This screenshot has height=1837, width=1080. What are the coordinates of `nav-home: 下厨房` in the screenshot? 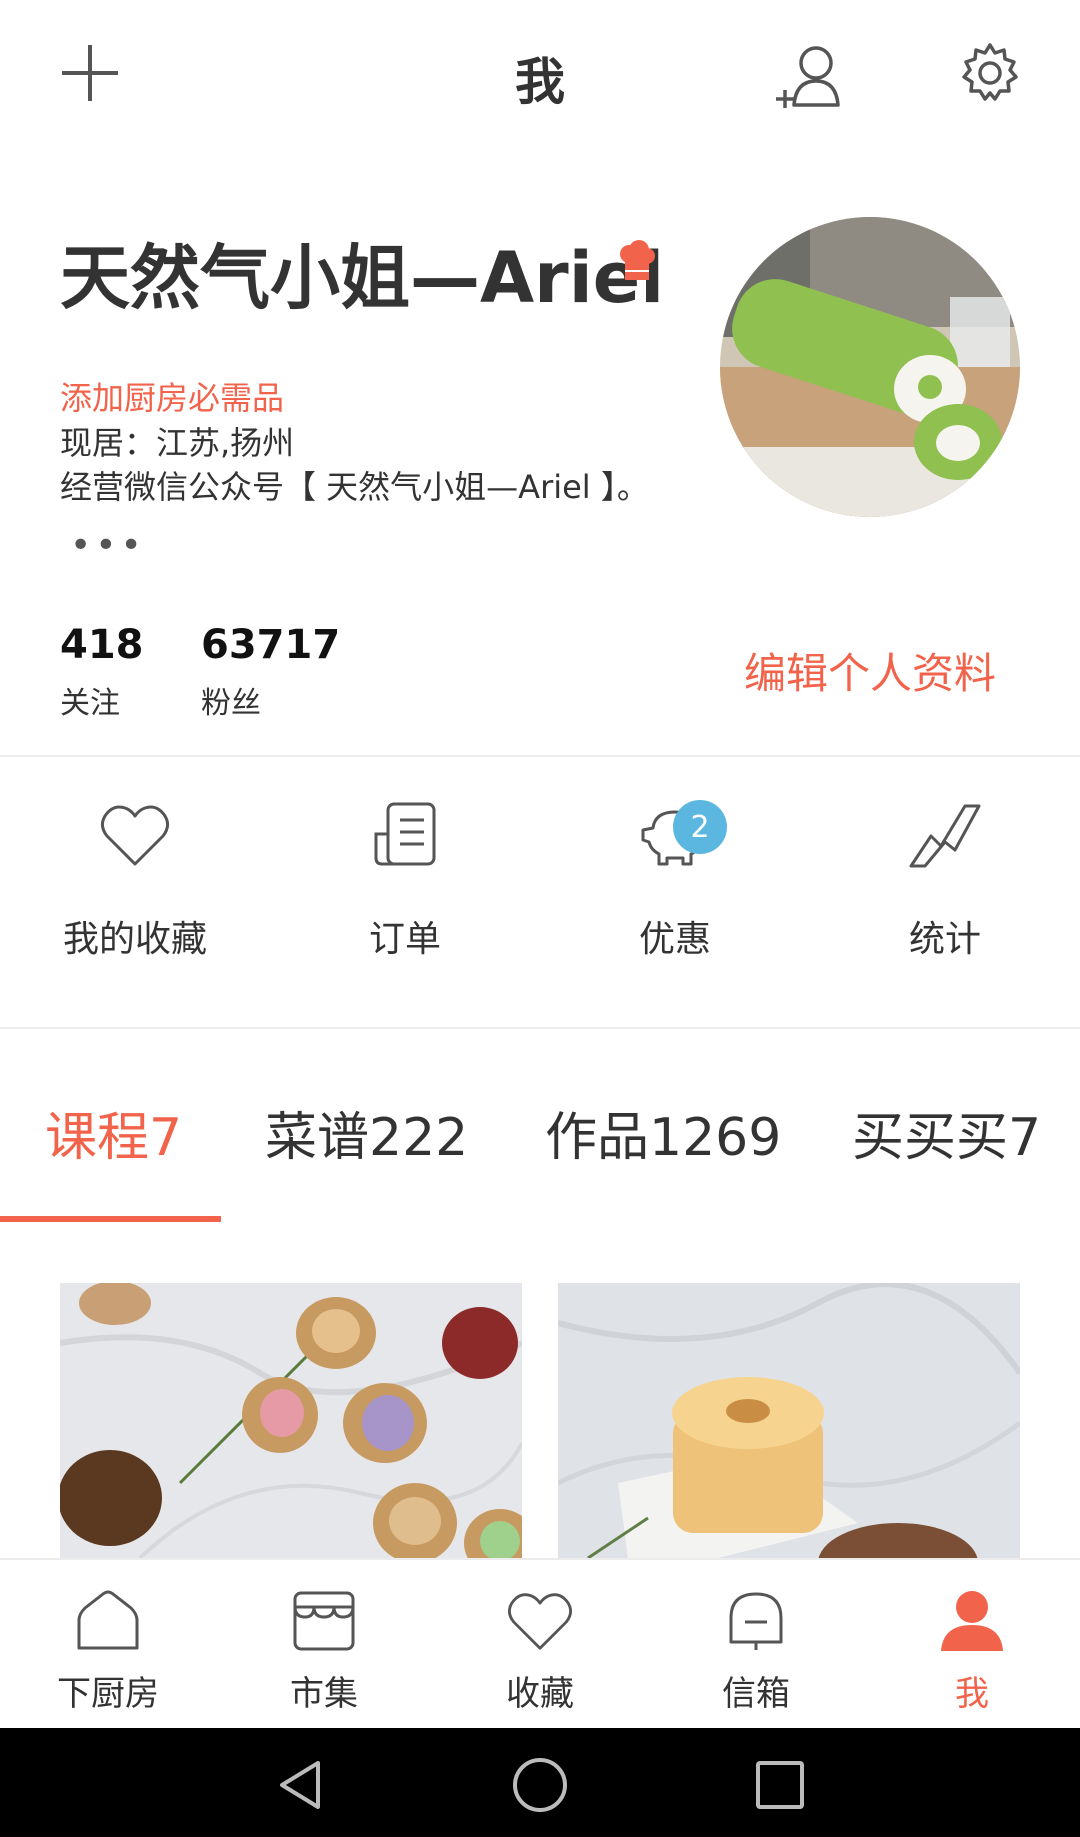 It's located at (108, 1645).